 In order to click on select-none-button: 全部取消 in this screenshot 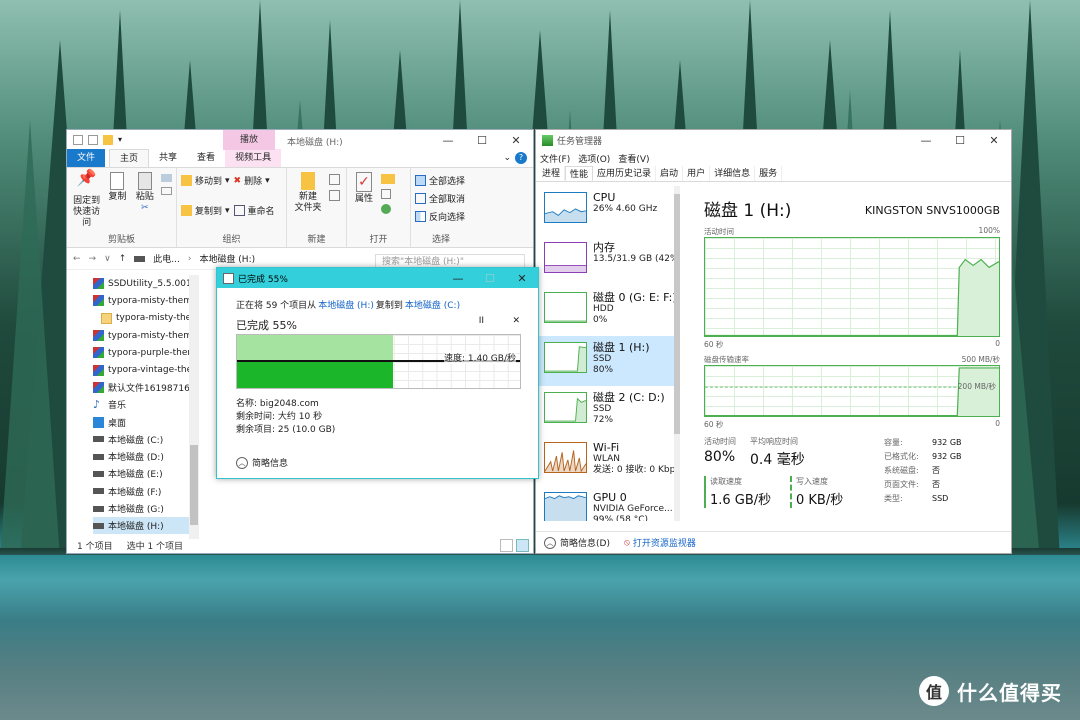, I will do `click(440, 198)`.